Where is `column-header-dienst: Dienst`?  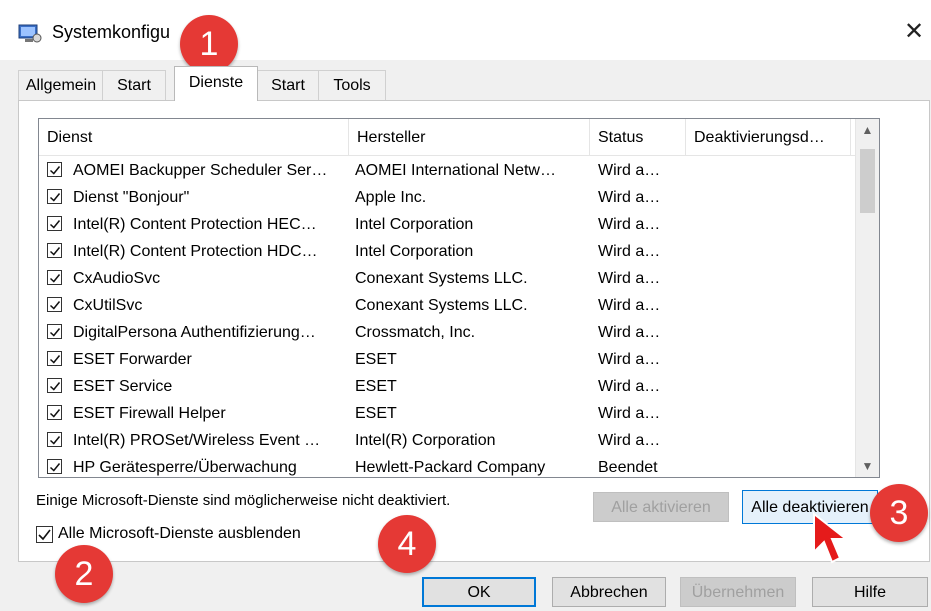 column-header-dienst: Dienst is located at coordinates (194, 137).